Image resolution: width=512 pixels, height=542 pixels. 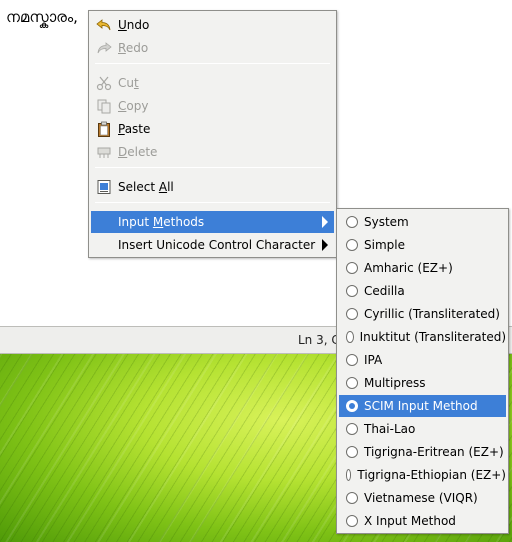 What do you see at coordinates (395, 383) in the screenshot?
I see `input-method-label: Multipress` at bounding box center [395, 383].